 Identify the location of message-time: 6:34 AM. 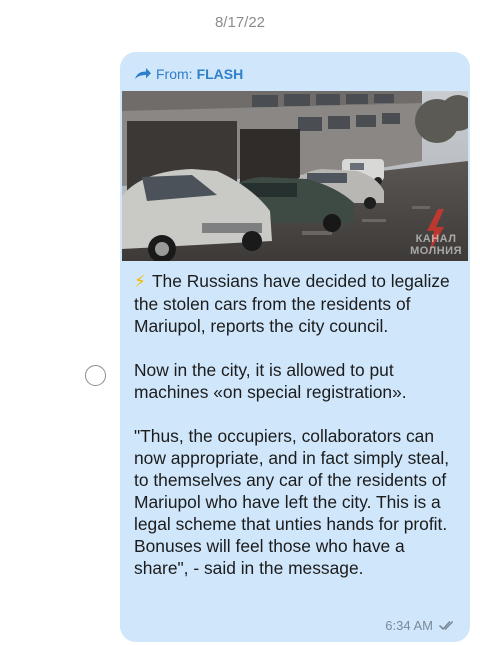
(409, 625).